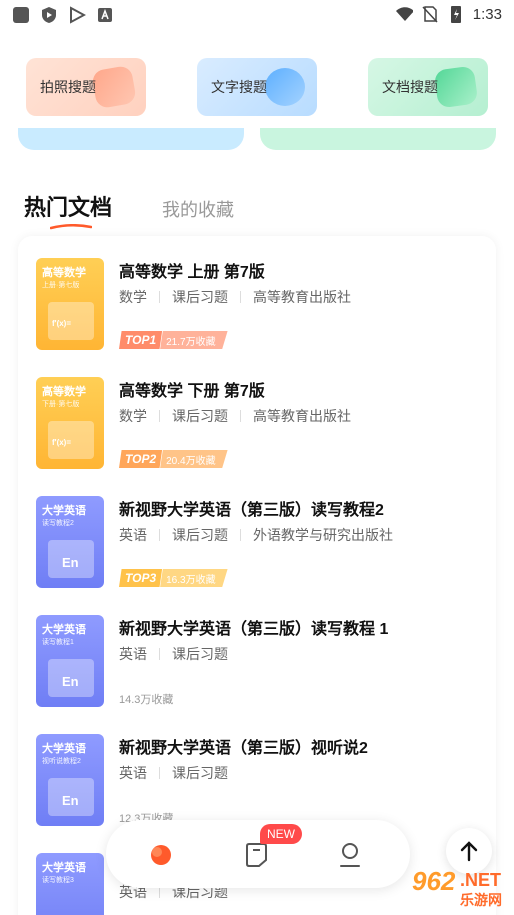  I want to click on document-search-icon, so click(456, 87).